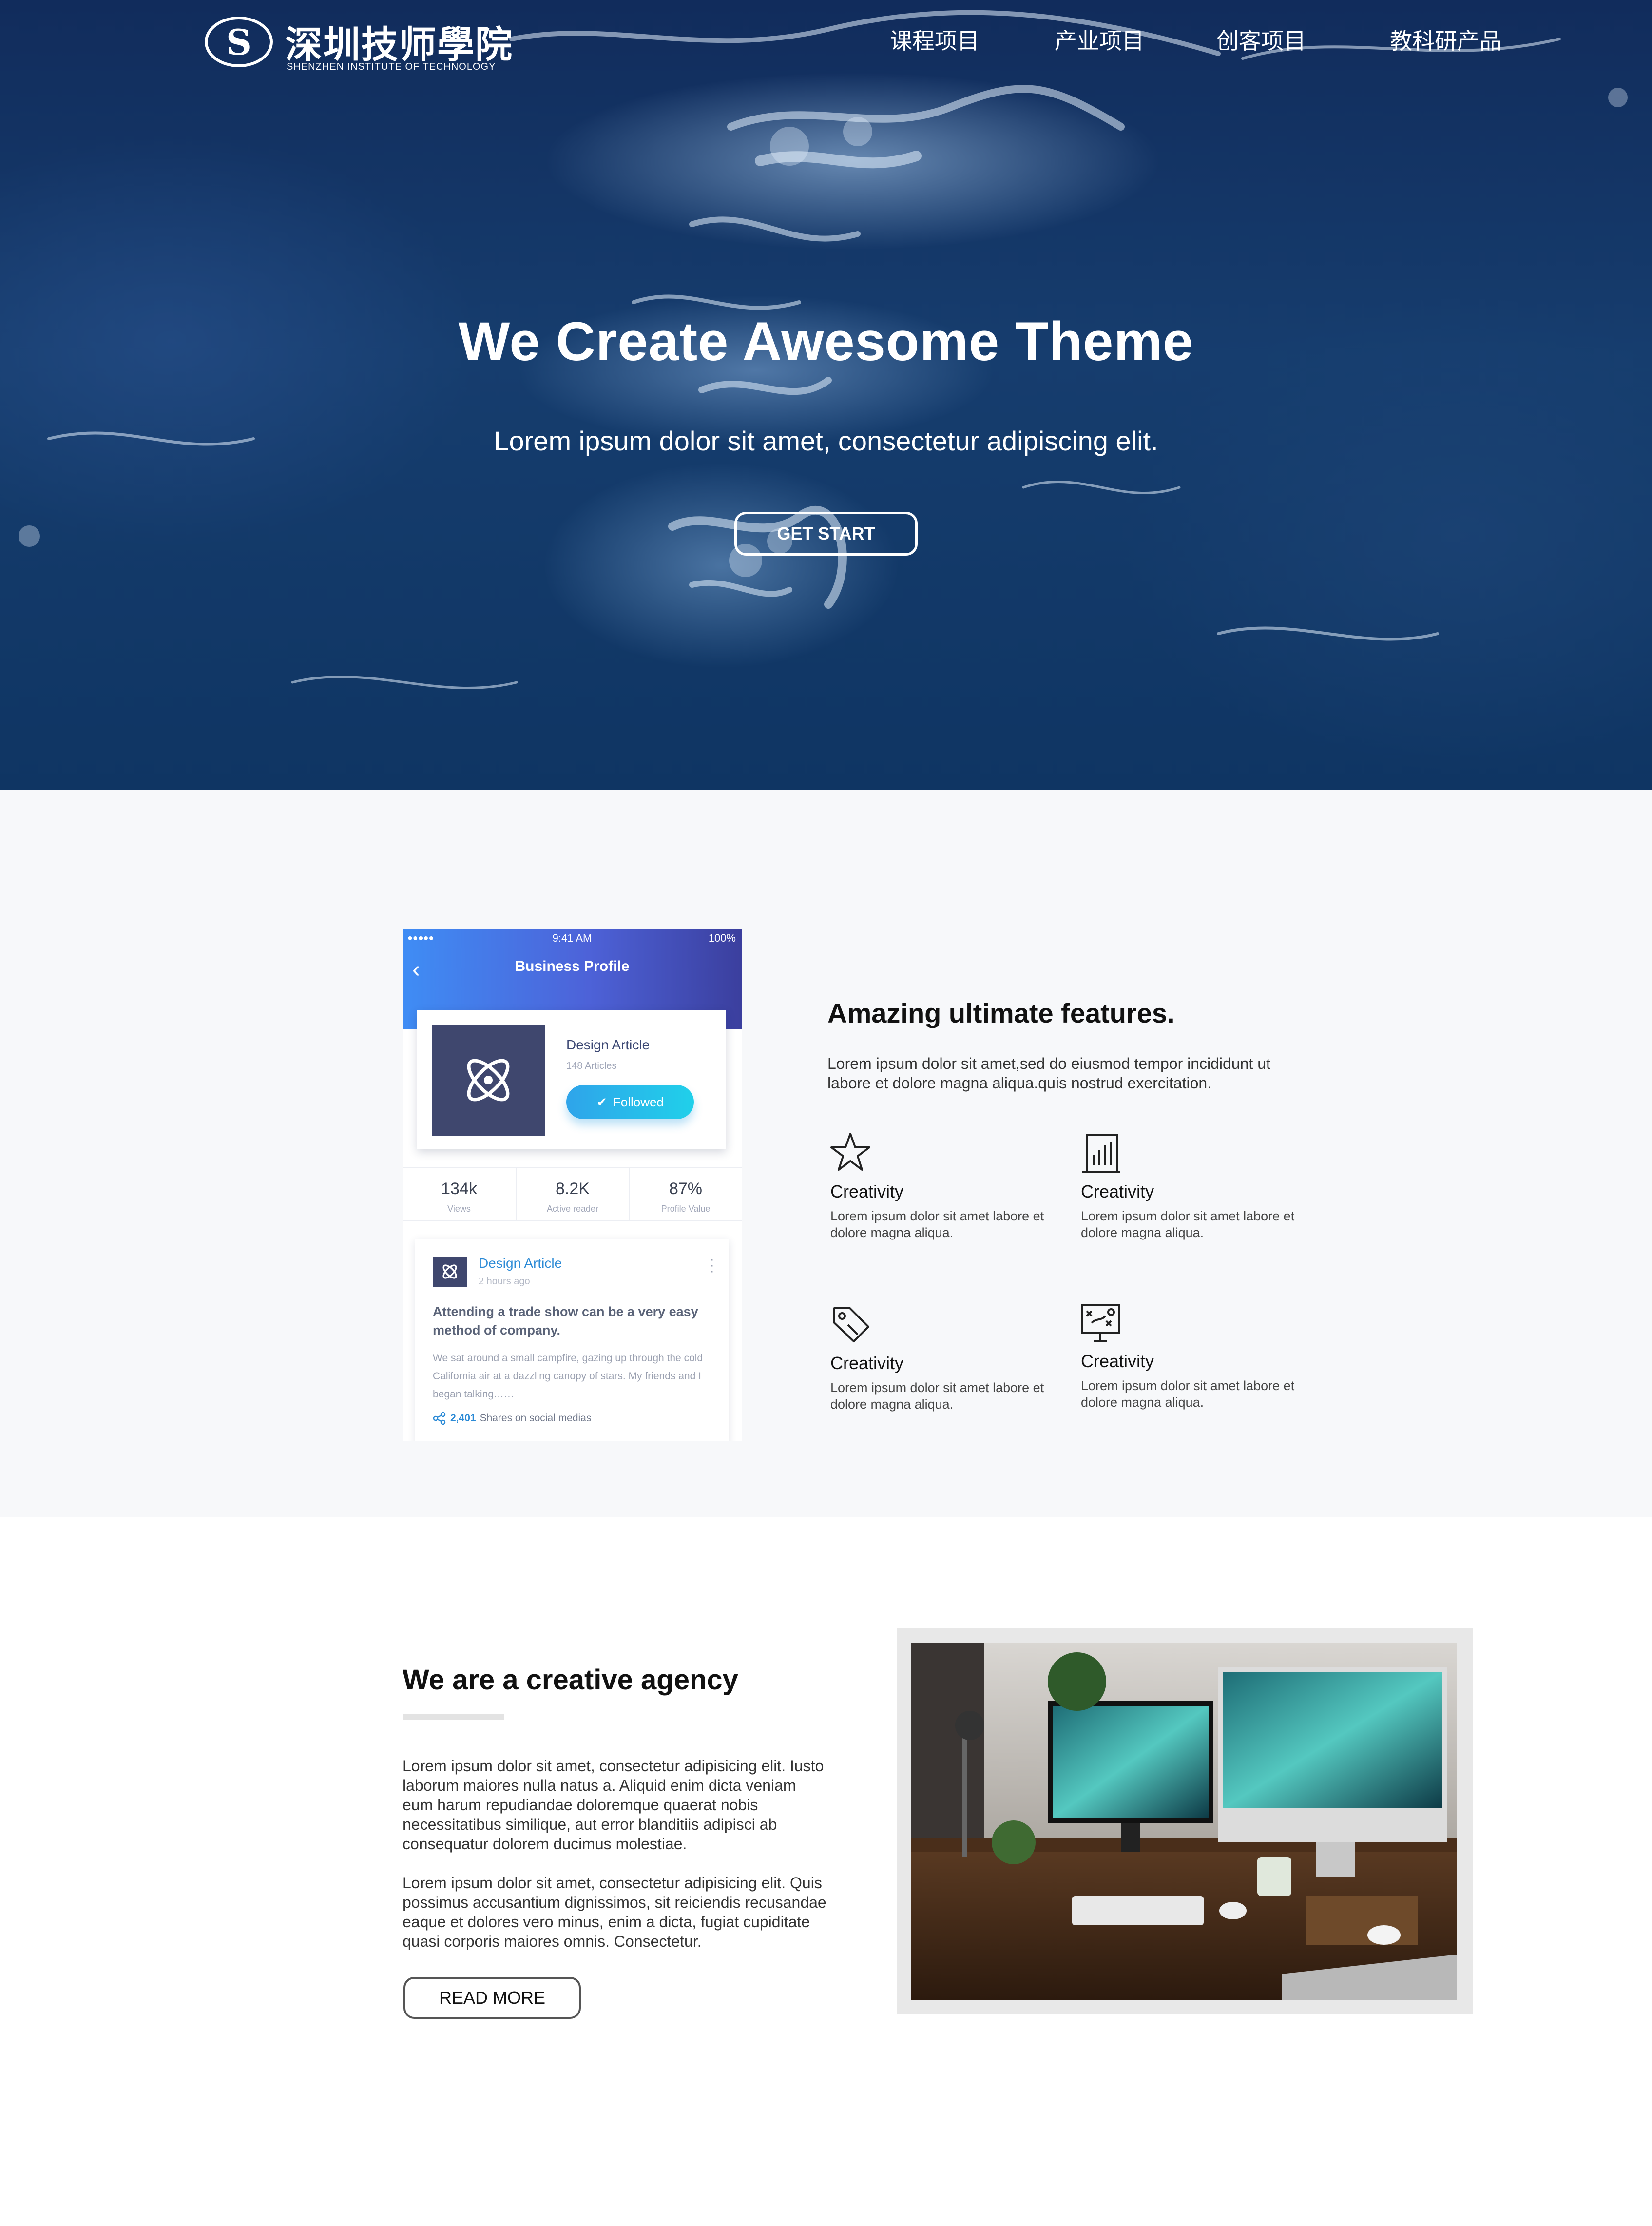 This screenshot has height=2226, width=1652. I want to click on article-source: Design Article, so click(520, 1264).